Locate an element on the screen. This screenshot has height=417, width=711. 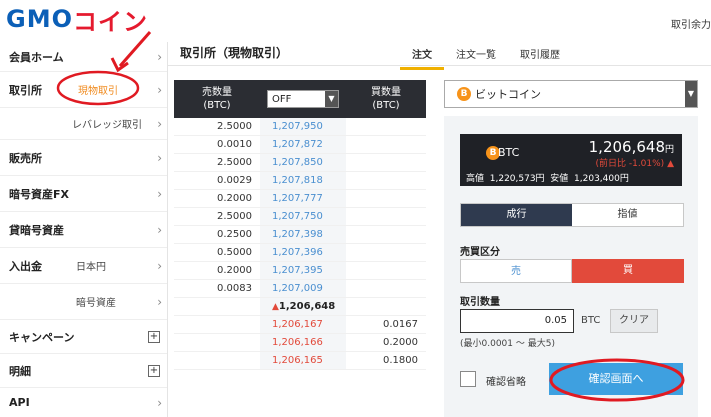
annotation-ellipse-spot is located at coordinates (98, 88).